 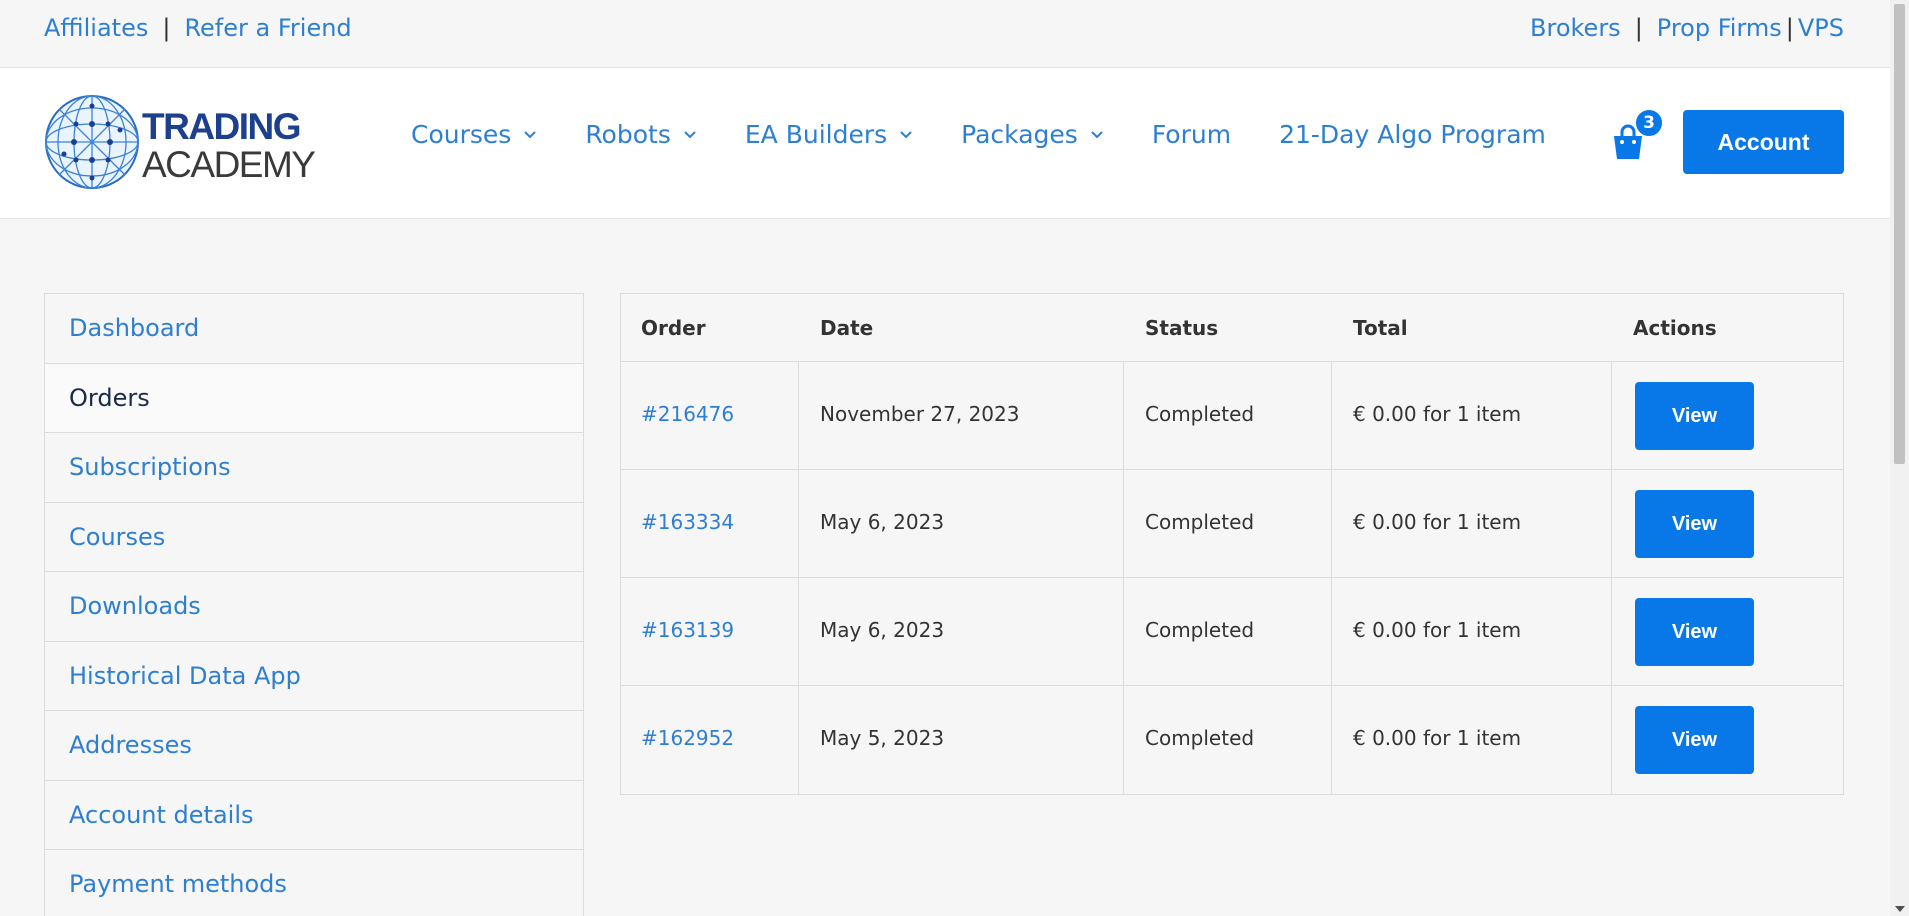 I want to click on brokers-link: Brokers, so click(x=1575, y=28).